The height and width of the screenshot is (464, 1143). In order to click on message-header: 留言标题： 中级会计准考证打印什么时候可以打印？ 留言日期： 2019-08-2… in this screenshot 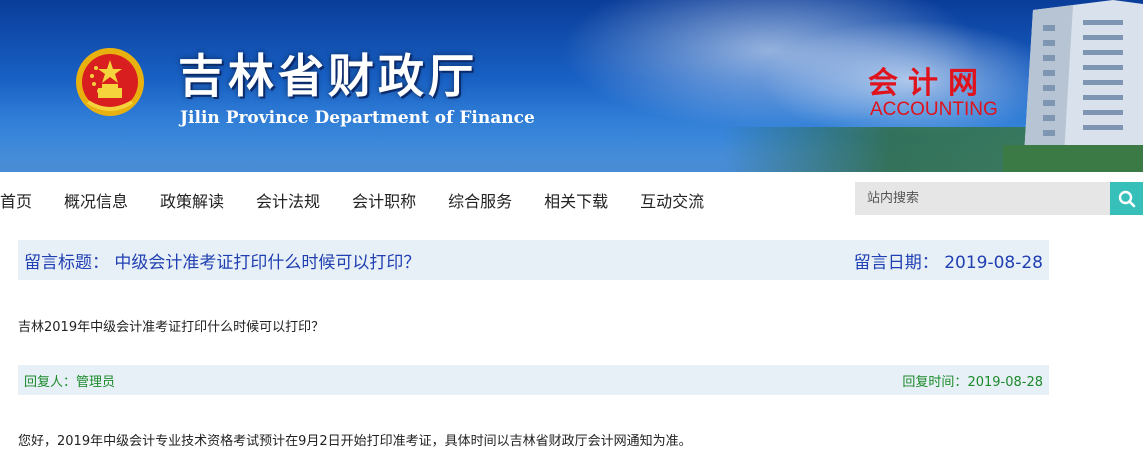, I will do `click(533, 260)`.